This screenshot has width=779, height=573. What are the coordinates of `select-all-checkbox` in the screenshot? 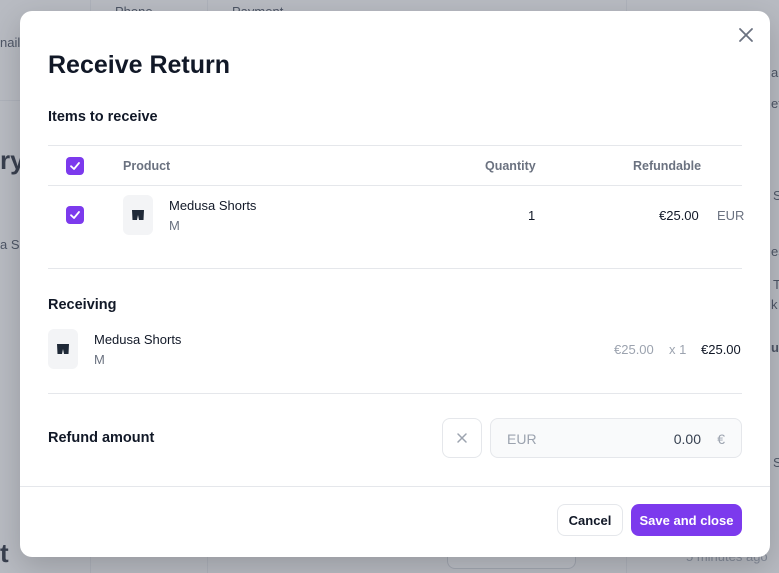 It's located at (75, 166).